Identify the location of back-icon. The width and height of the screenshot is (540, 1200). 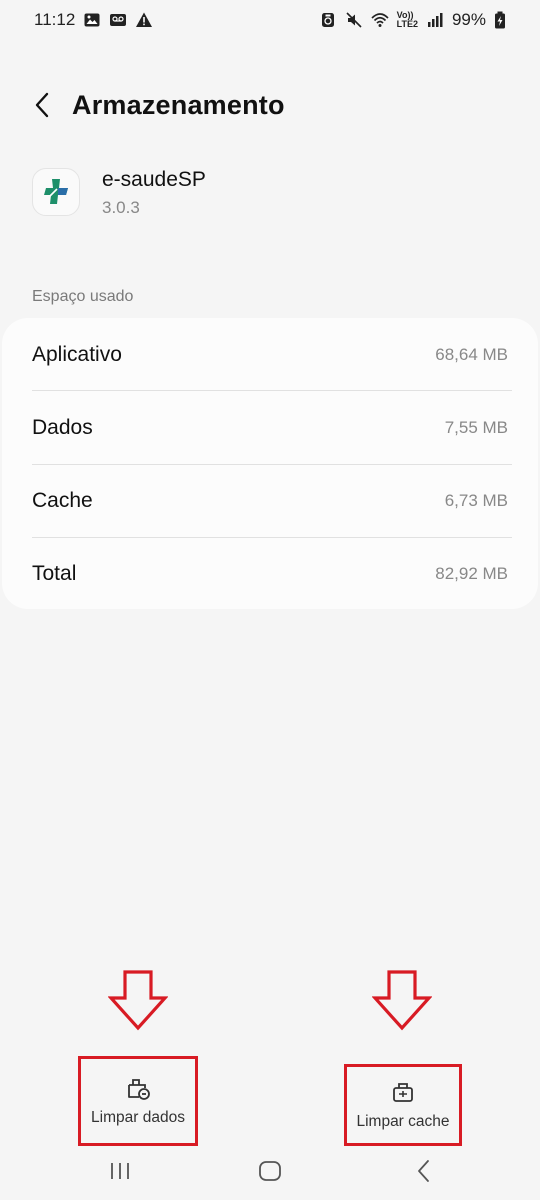
(423, 1171).